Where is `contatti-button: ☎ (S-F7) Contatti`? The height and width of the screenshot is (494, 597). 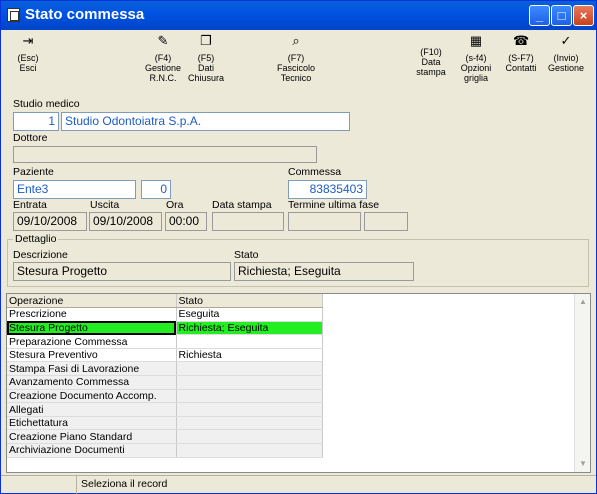 contatti-button: ☎ (S-F7) Contatti is located at coordinates (521, 53).